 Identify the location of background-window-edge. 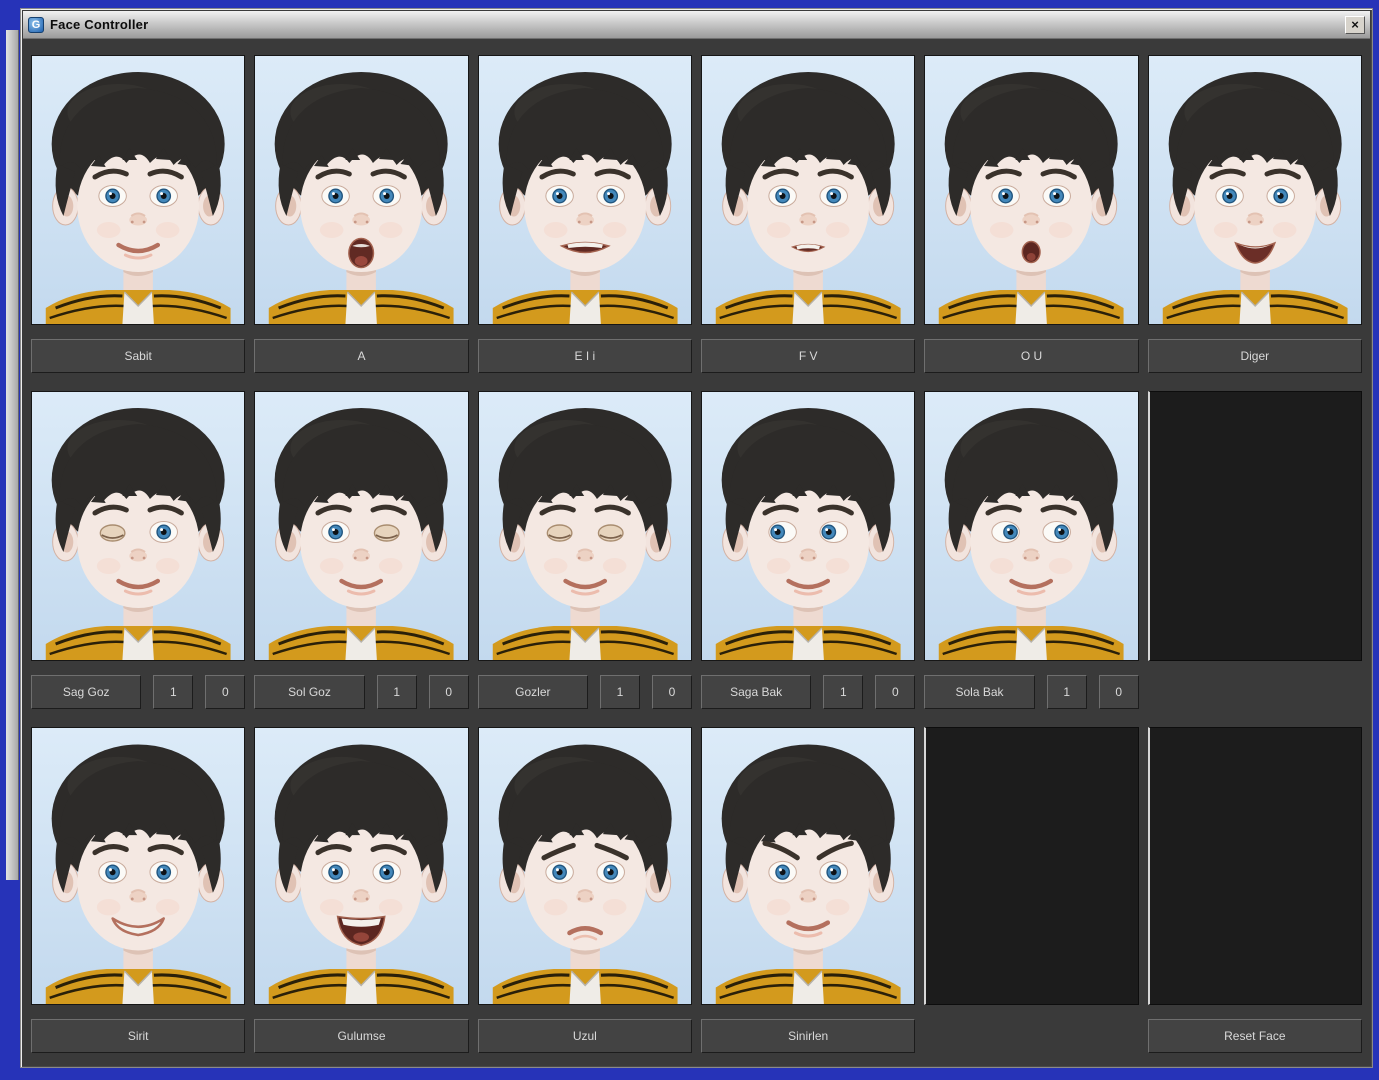
(12, 455).